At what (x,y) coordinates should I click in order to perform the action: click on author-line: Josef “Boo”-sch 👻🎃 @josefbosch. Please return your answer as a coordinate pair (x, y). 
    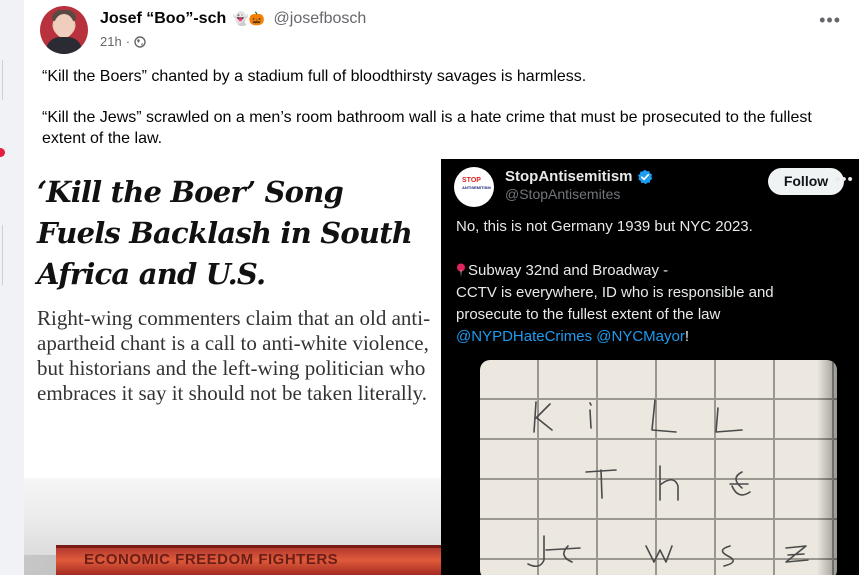
    Looking at the image, I should click on (233, 19).